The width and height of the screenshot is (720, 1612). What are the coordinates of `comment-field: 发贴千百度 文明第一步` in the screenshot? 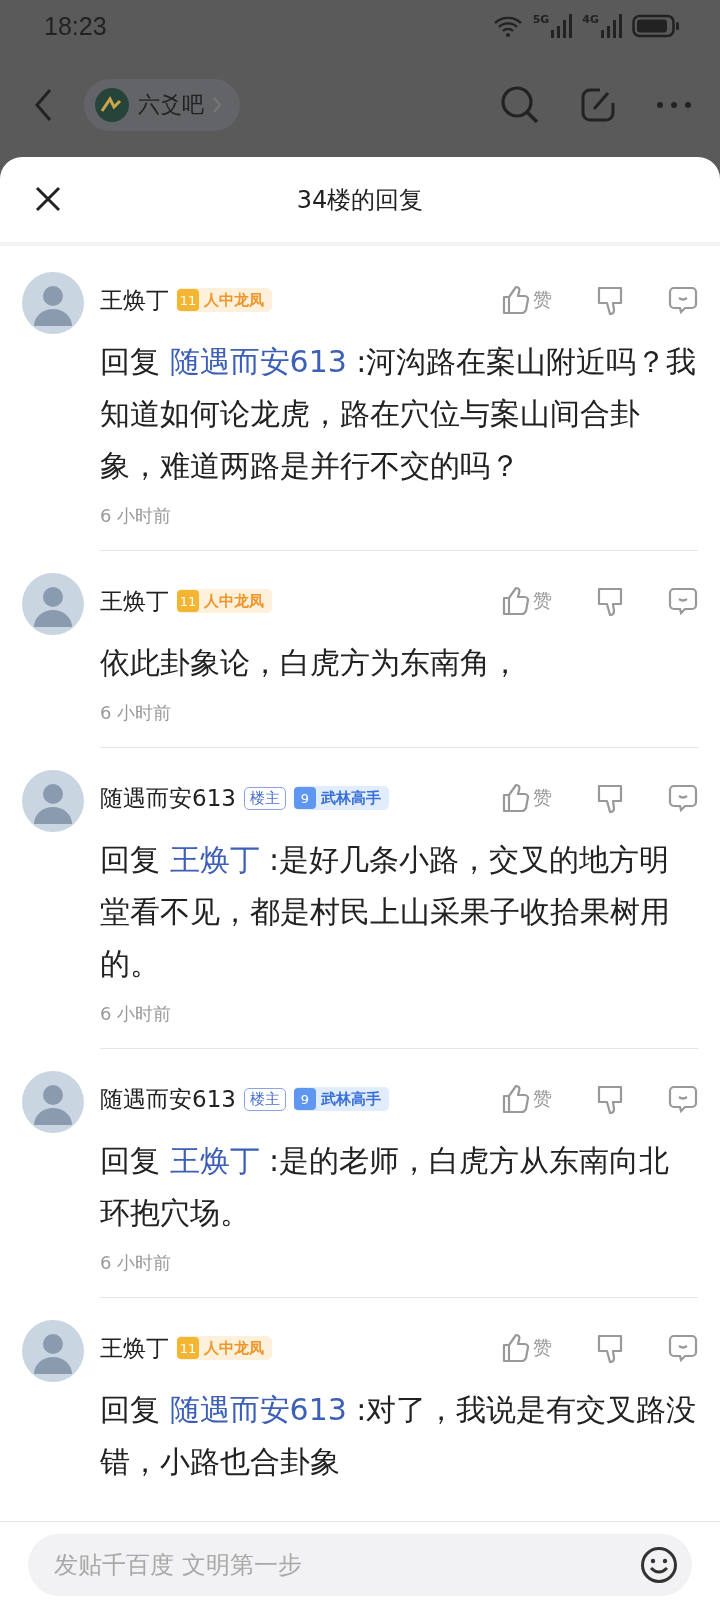 It's located at (360, 1565).